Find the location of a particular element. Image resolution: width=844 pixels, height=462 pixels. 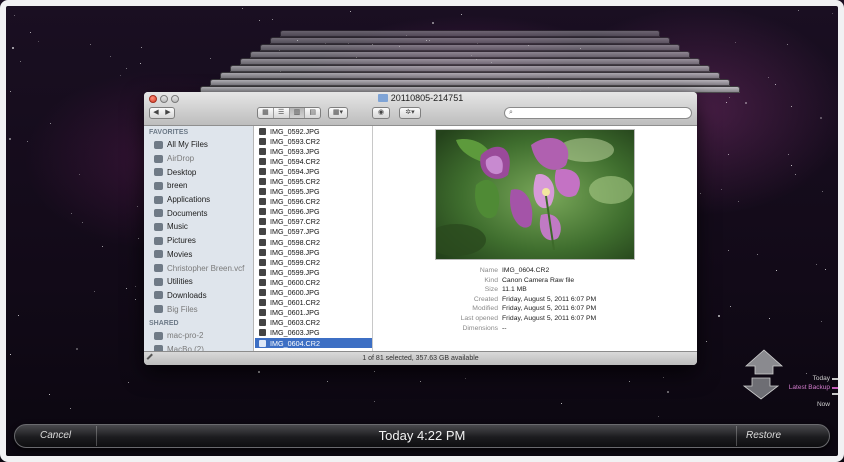

list-view-icon: ☰ is located at coordinates (282, 113).